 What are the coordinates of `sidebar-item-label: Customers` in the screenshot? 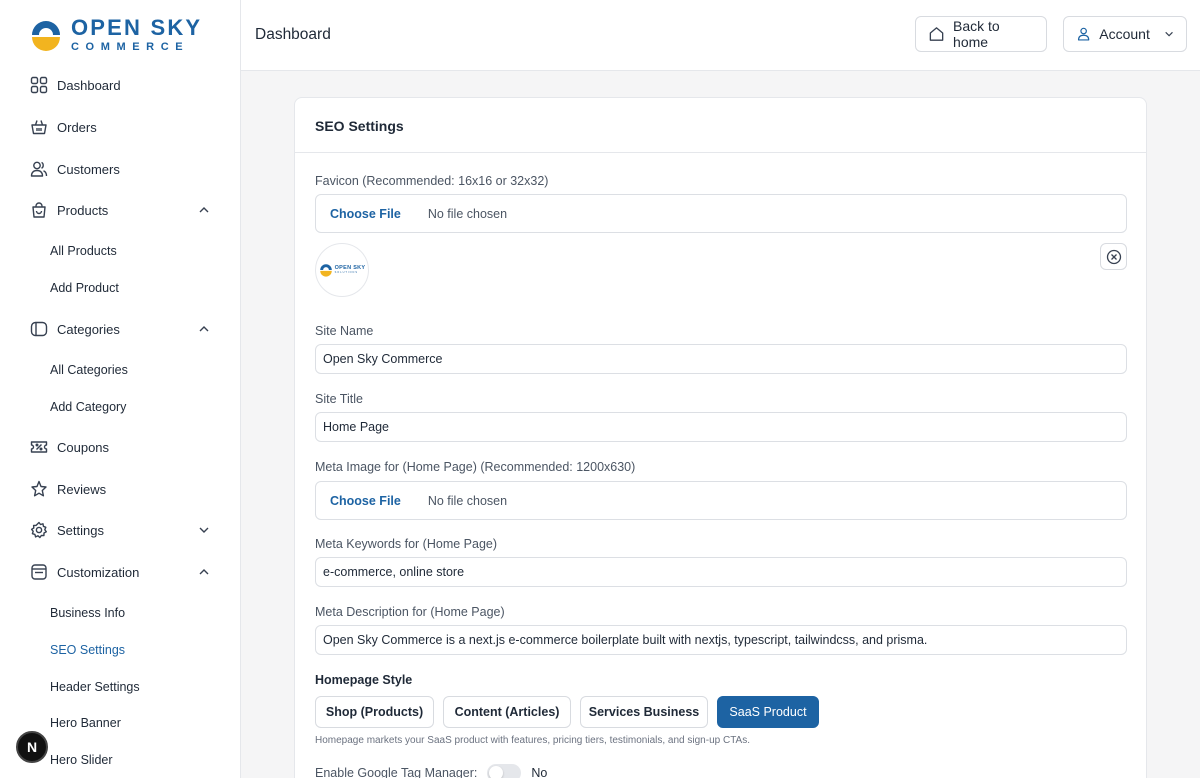 It's located at (88, 169).